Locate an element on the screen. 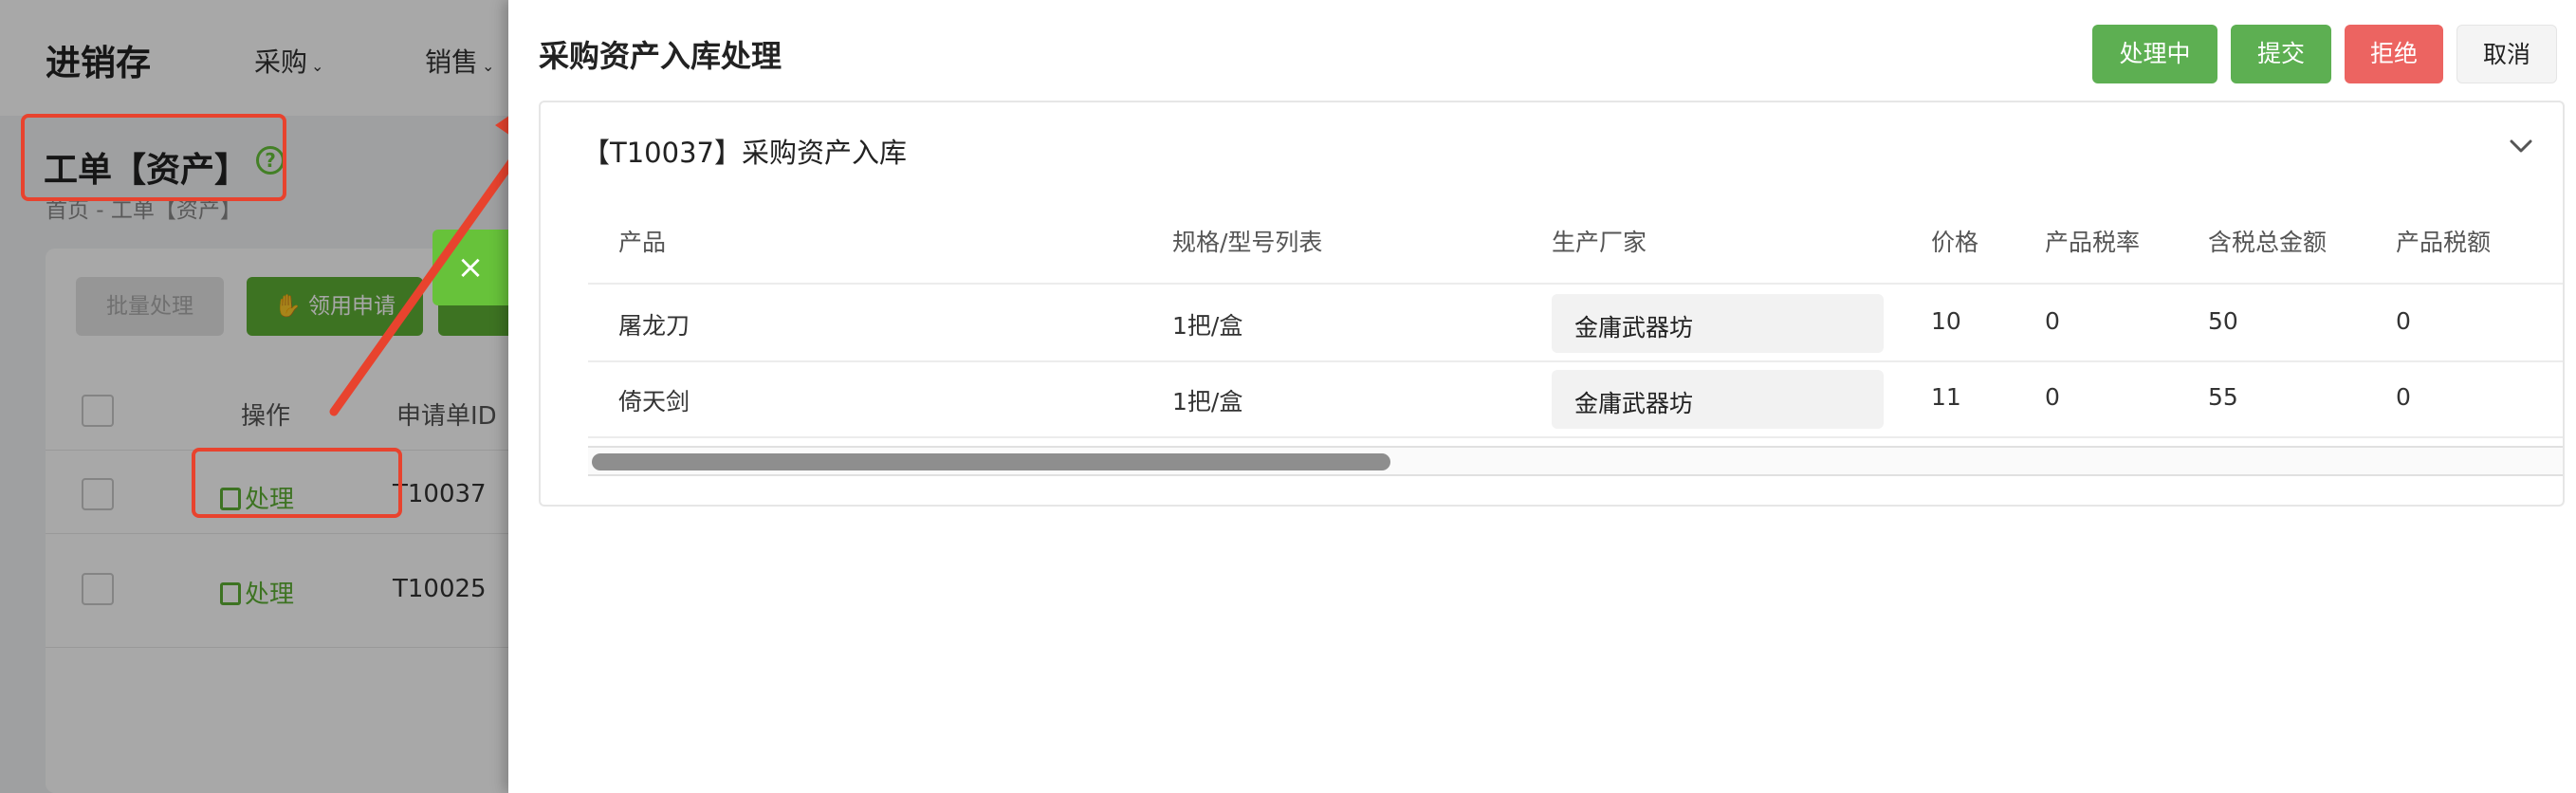 This screenshot has height=793, width=2576. column-tax-rate: 产品税率 is located at coordinates (2093, 242).